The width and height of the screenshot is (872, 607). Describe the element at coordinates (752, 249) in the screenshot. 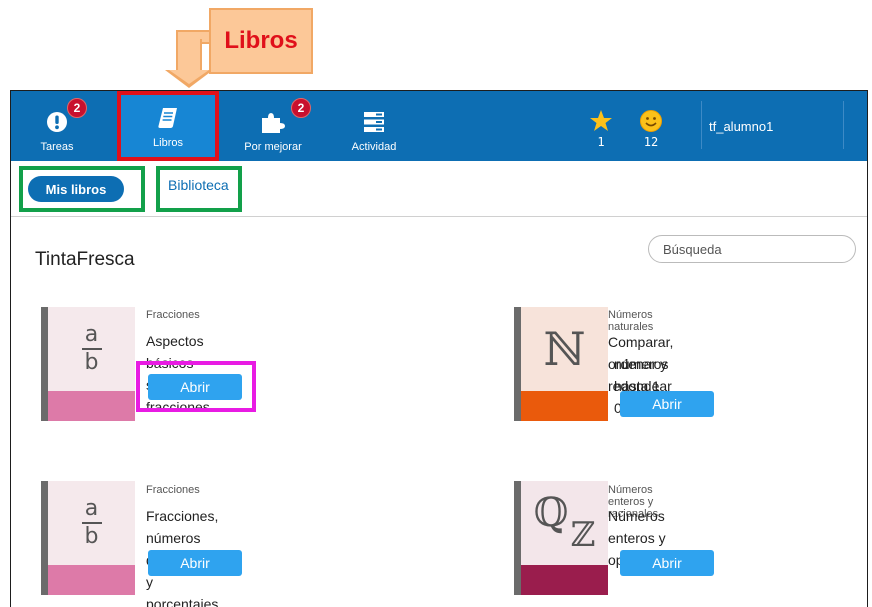

I see `search-input: Búsqueda` at that location.